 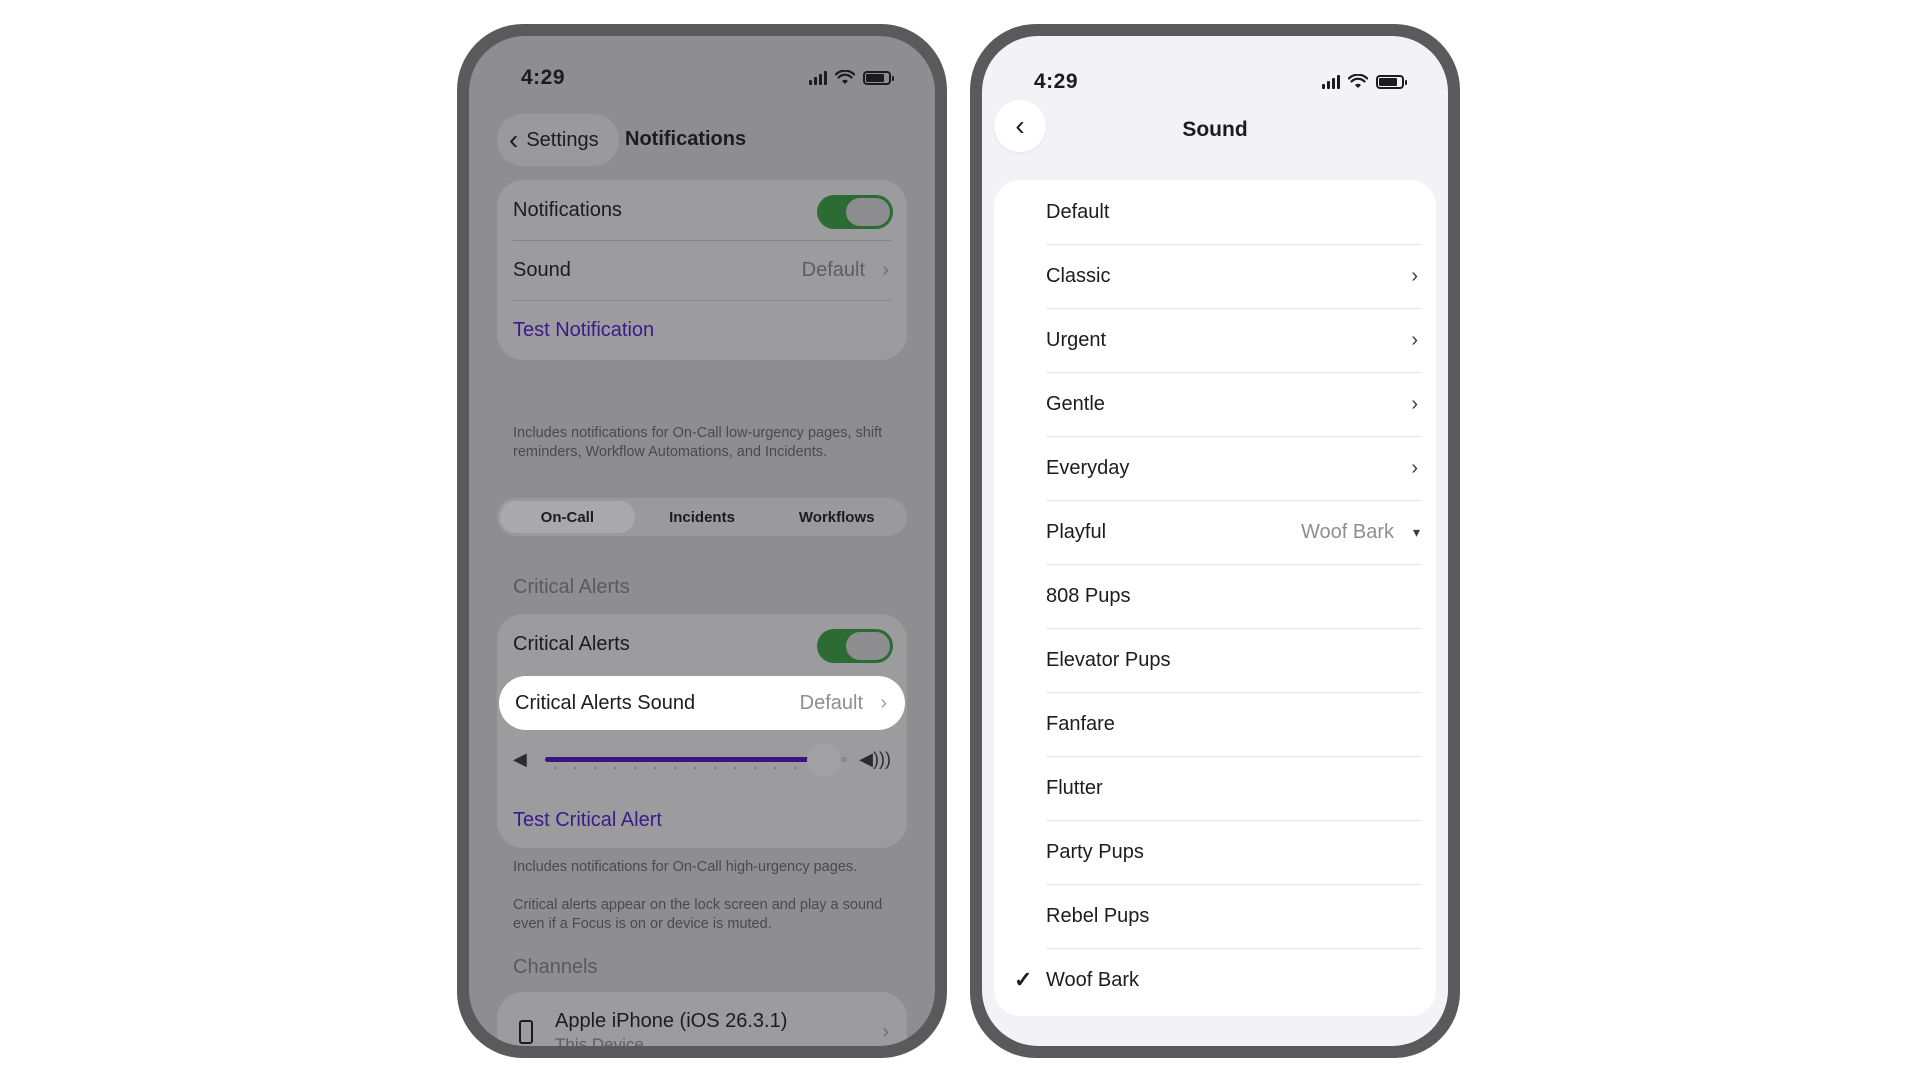 What do you see at coordinates (702, 330) in the screenshot?
I see `test-notification-row: Test Notification` at bounding box center [702, 330].